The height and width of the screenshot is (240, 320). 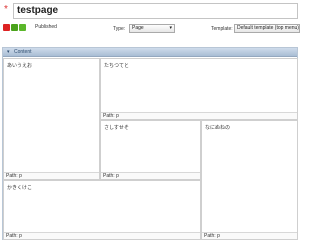 I want to click on collapse-toggle-icon: ▾, so click(x=8, y=52).